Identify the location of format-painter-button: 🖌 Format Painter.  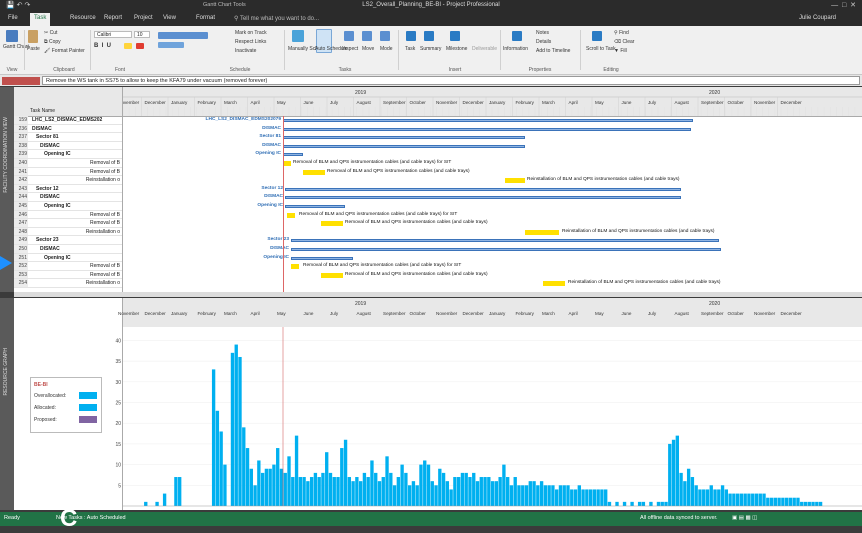
(64, 51).